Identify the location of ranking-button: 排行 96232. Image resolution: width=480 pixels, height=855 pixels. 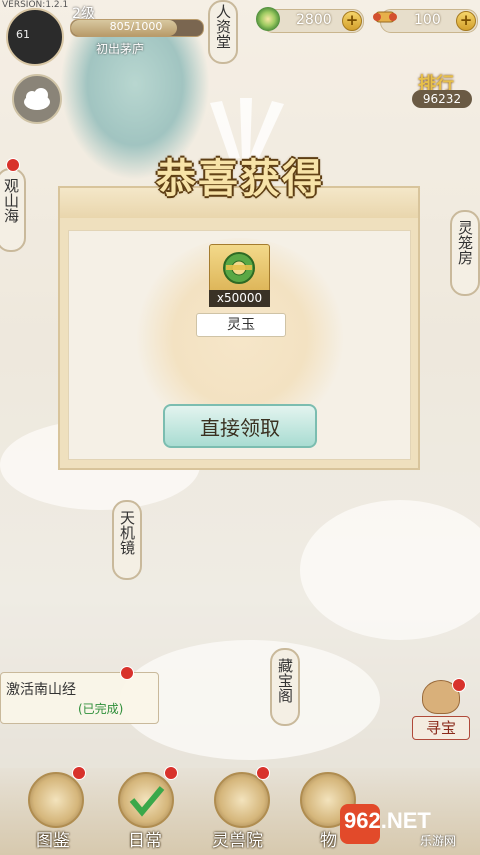
(442, 90).